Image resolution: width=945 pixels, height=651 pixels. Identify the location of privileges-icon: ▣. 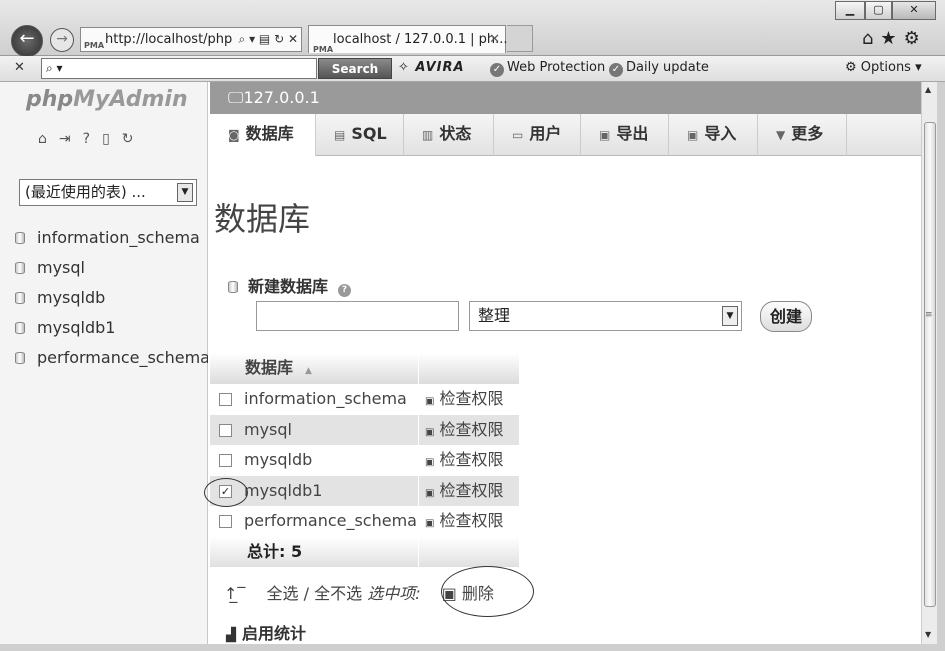
(430, 523).